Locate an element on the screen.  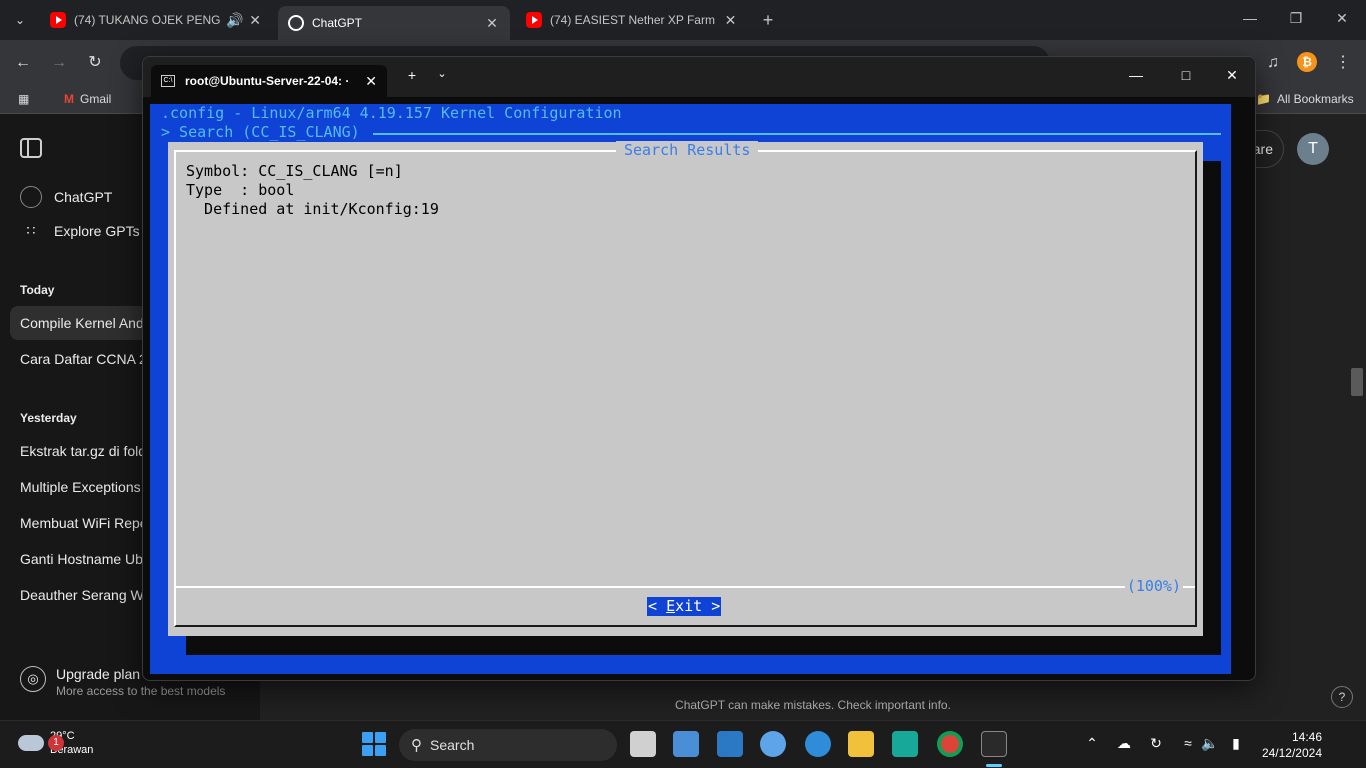
taskbar-search: ⚲ Search is located at coordinates (508, 745).